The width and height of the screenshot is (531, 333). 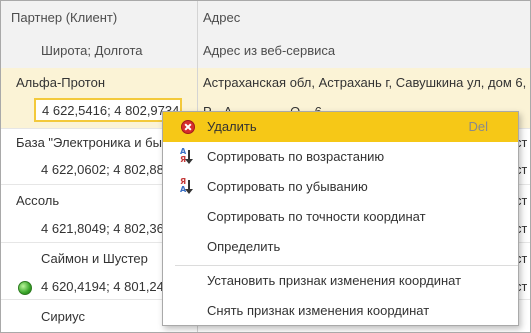 I want to click on column-header-partner: Партнер (Клиент), so click(x=64, y=17).